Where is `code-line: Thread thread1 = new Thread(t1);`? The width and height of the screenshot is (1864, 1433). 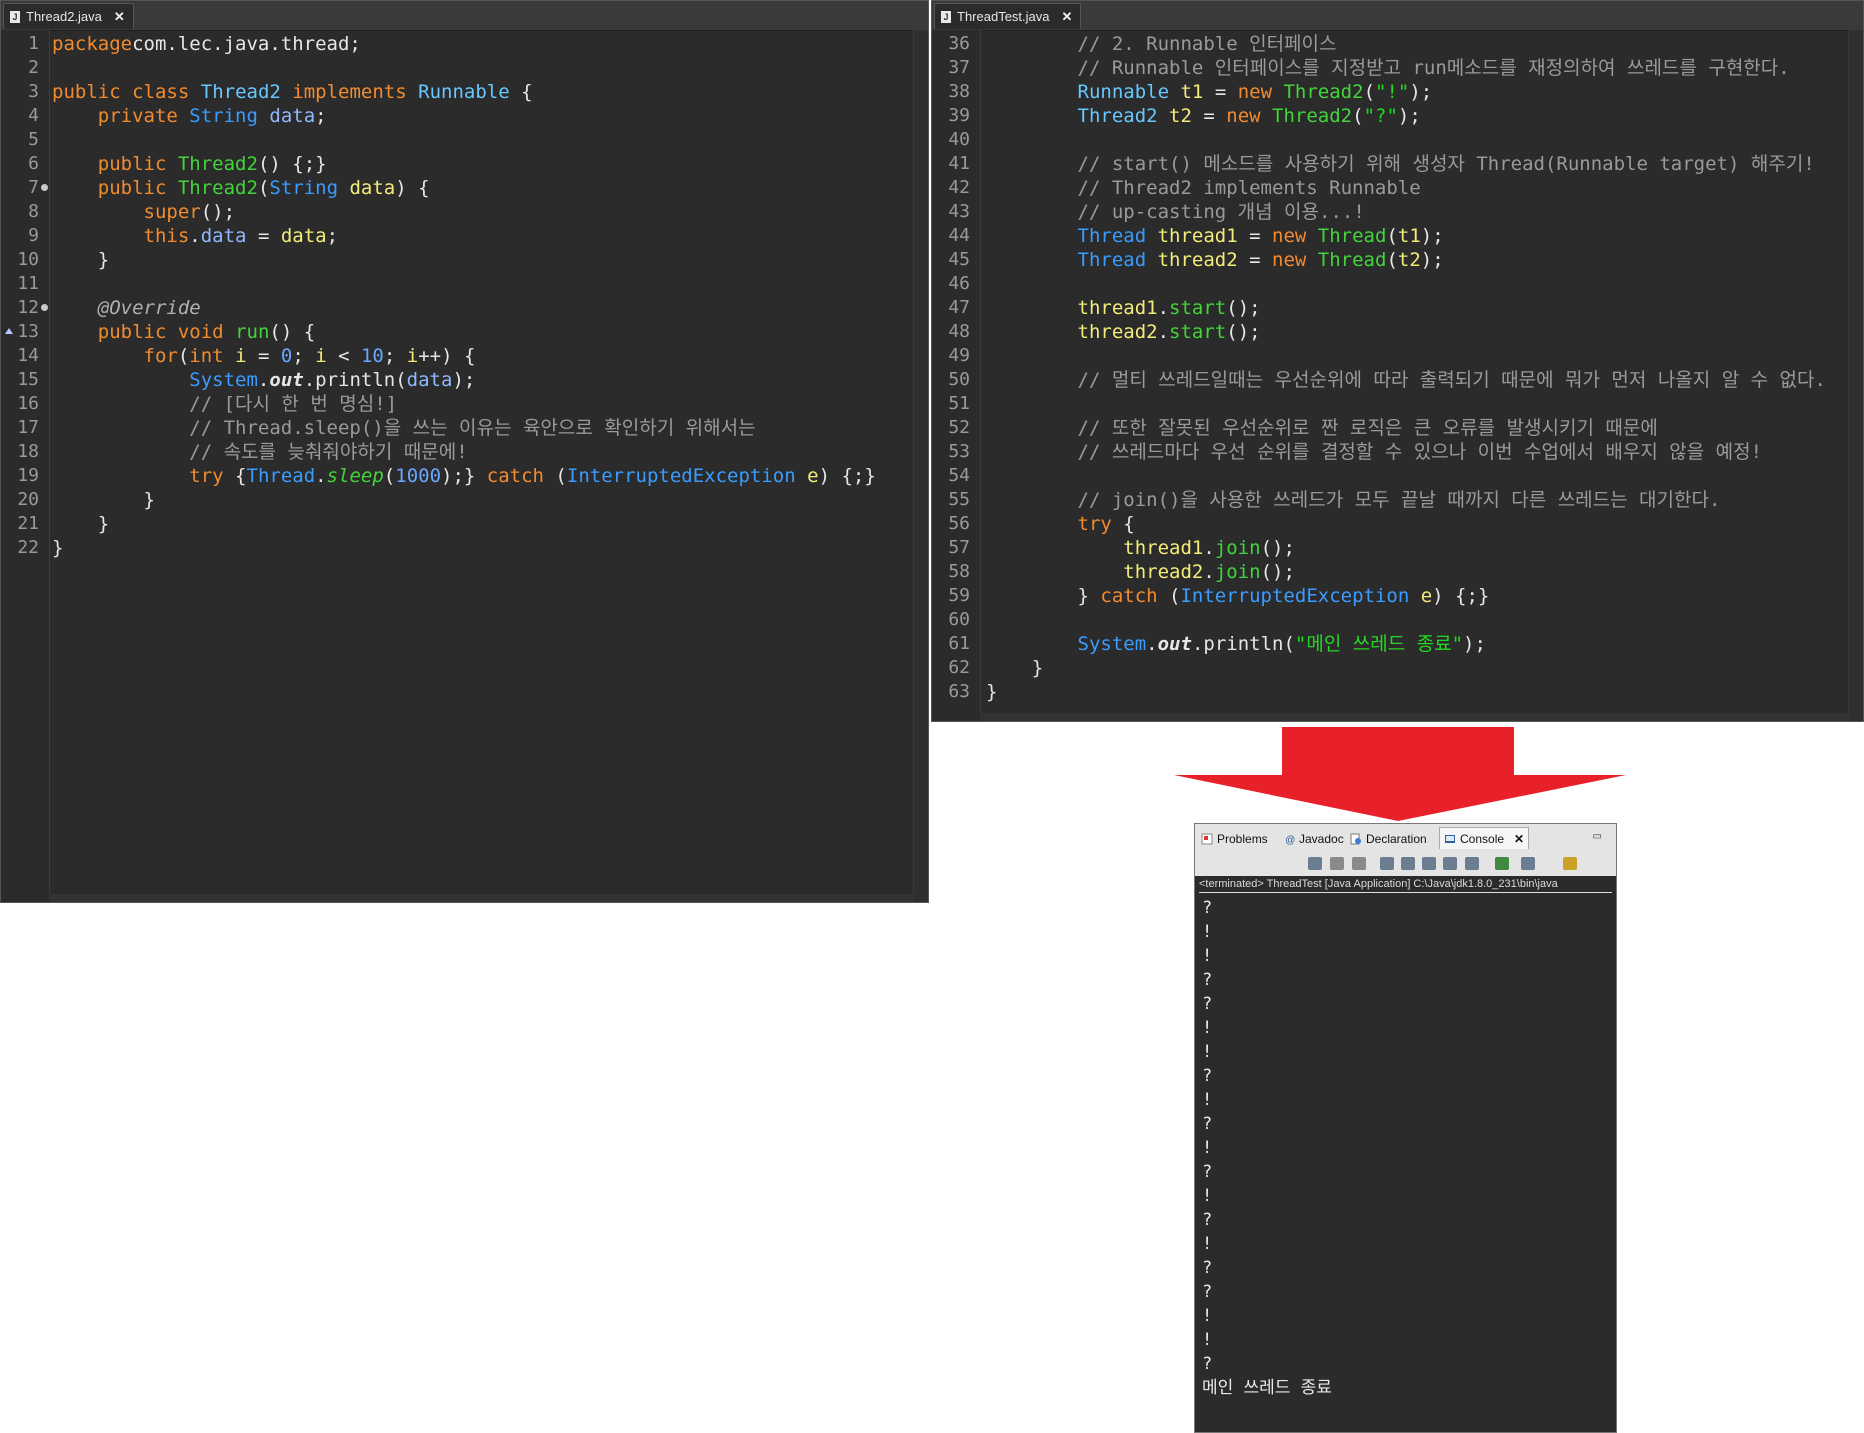
code-line: Thread thread1 = new Thread(t1); is located at coordinates (1215, 236).